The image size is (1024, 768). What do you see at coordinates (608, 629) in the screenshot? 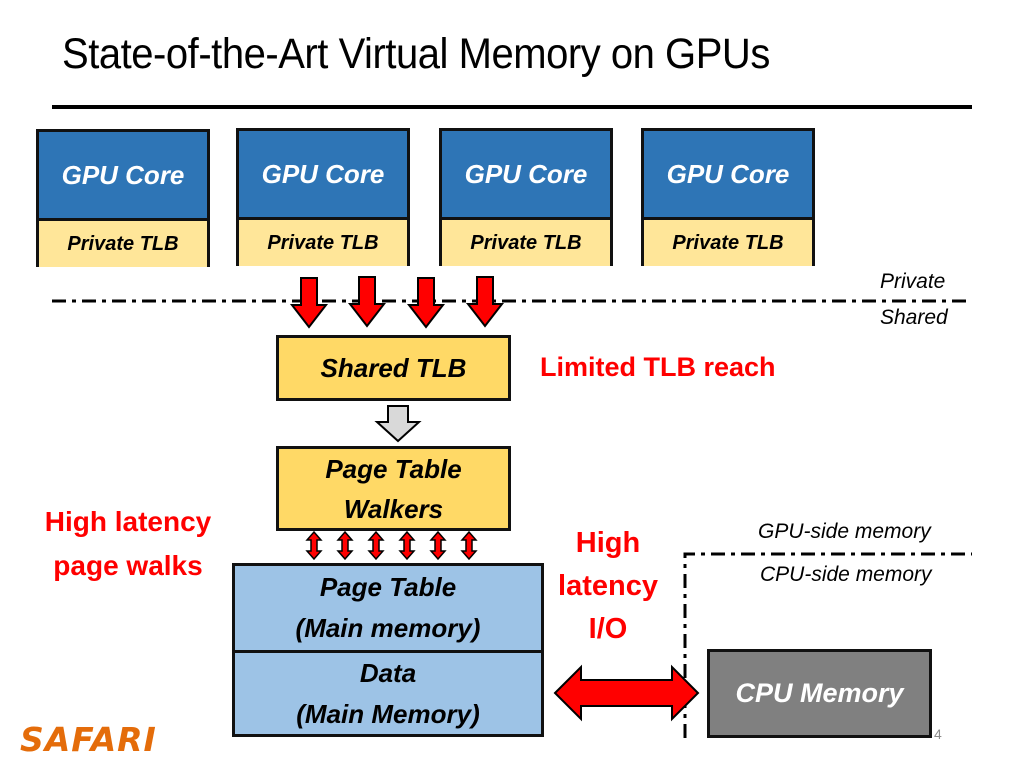
I see `io-note-line3: I/O` at bounding box center [608, 629].